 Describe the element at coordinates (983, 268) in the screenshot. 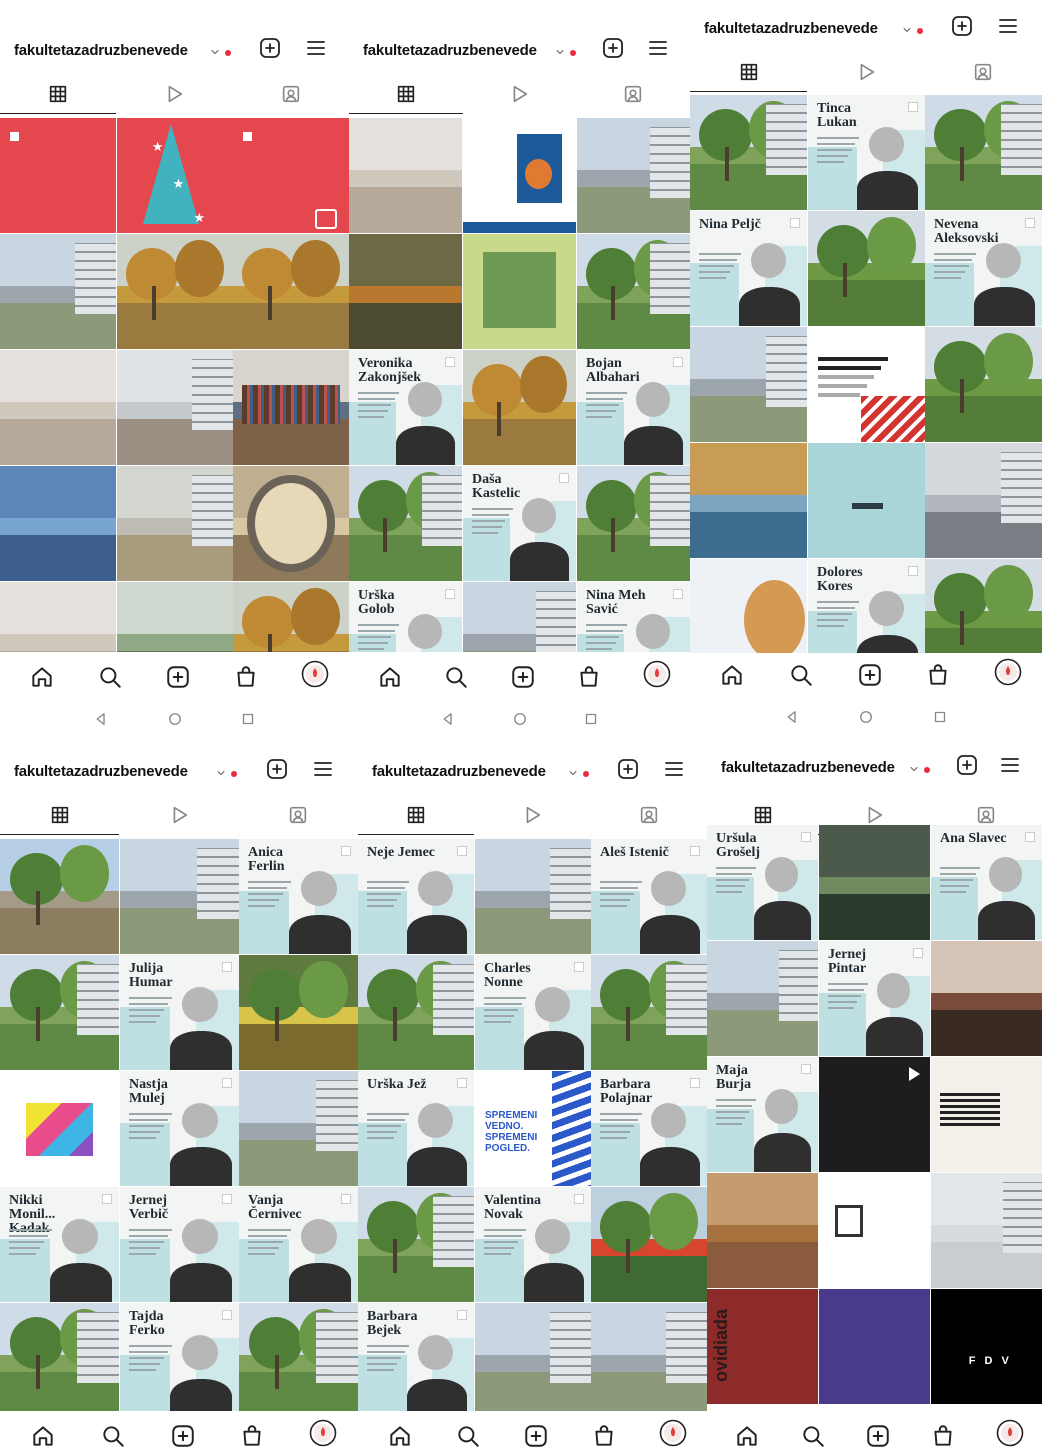

I see `grid-post: Nevena Aleksovski` at that location.